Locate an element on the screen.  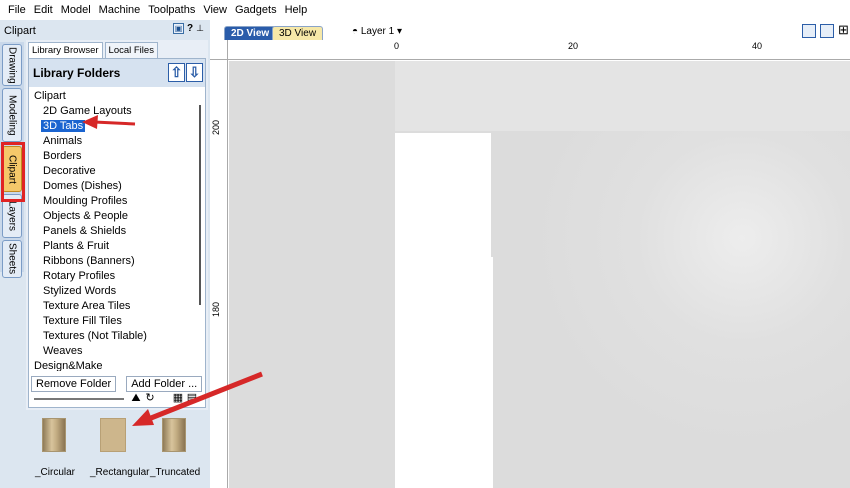
tree-item: Objects & People is located at coordinates (117, 216).